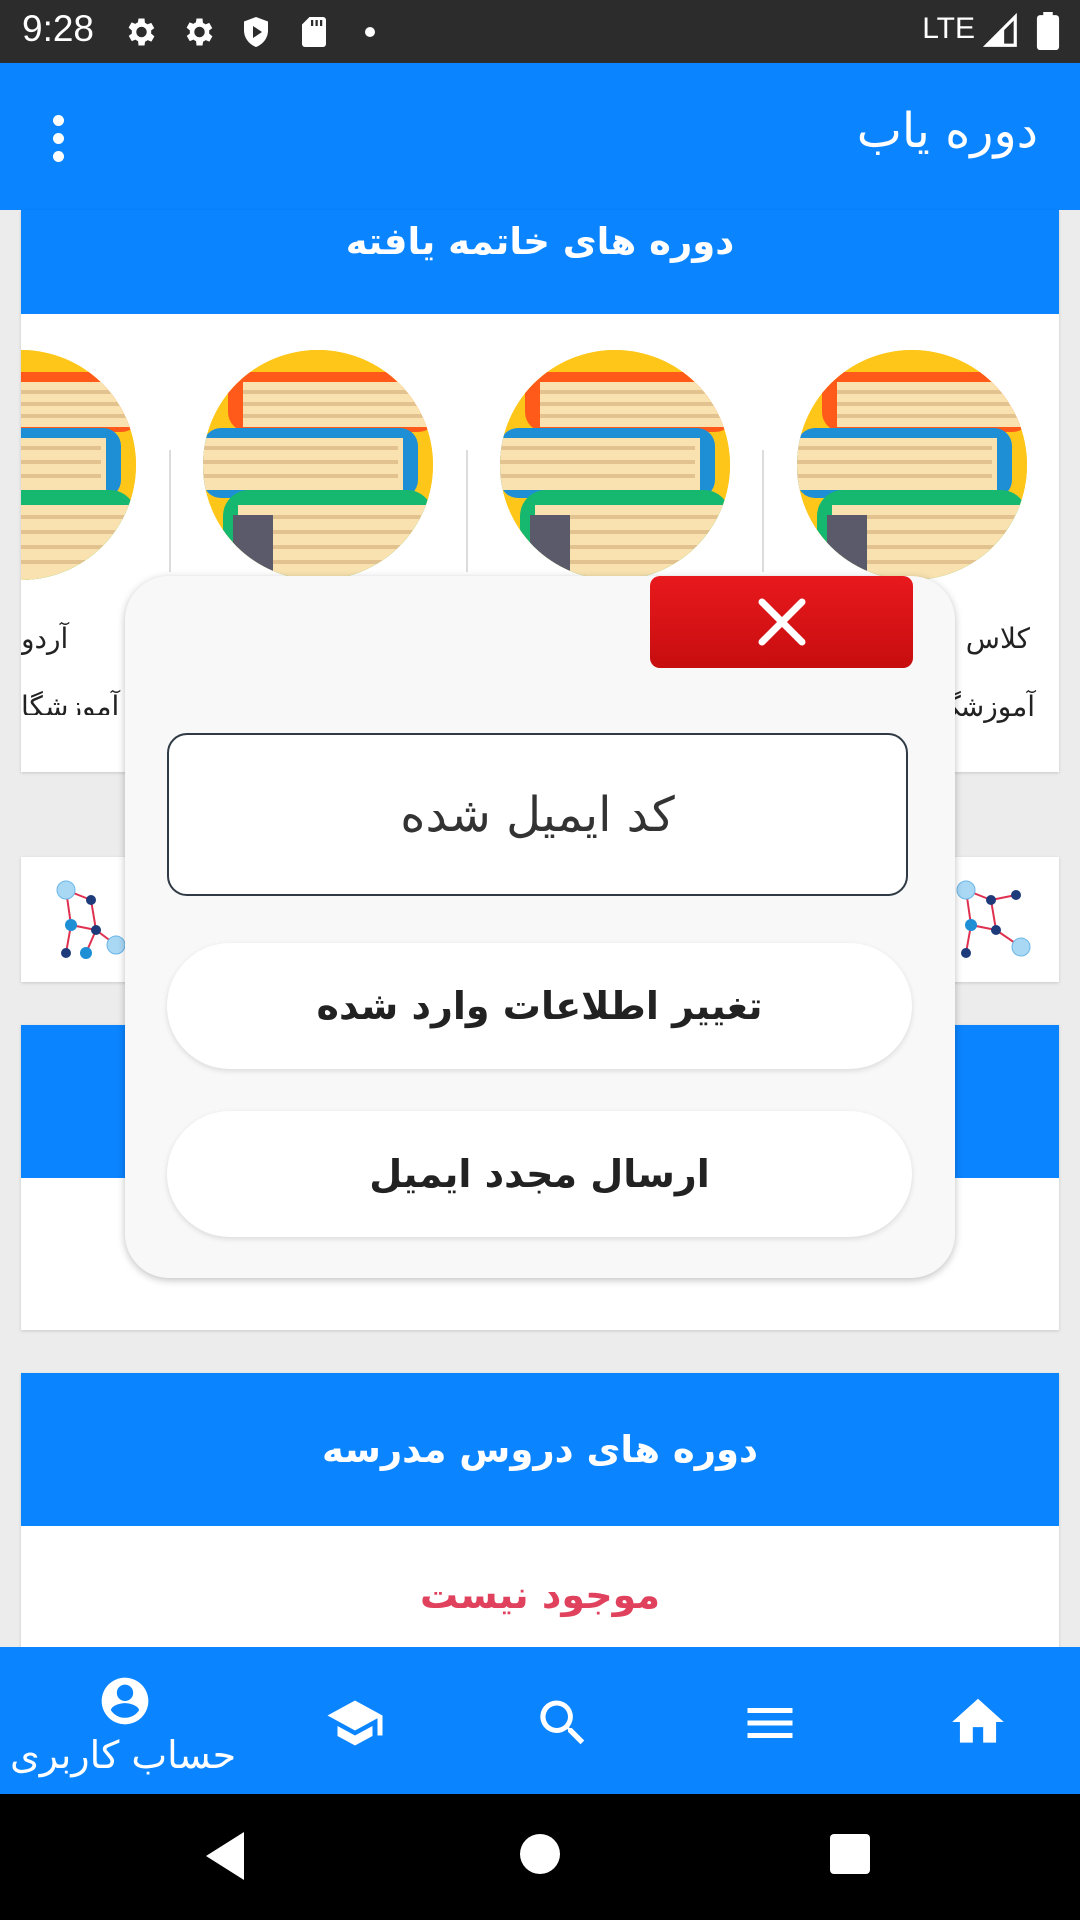 The image size is (1080, 1920). What do you see at coordinates (537, 814) in the screenshot?
I see `email-code-input` at bounding box center [537, 814].